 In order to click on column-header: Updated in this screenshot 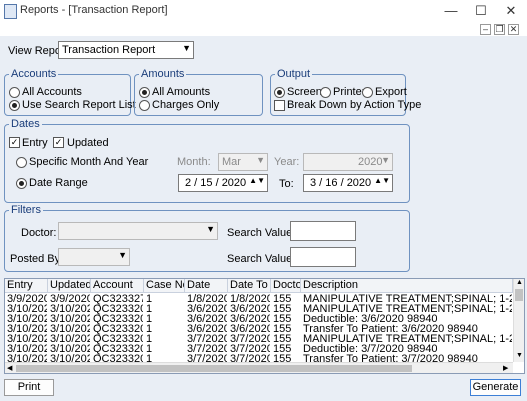, I will do `click(69, 286)`.